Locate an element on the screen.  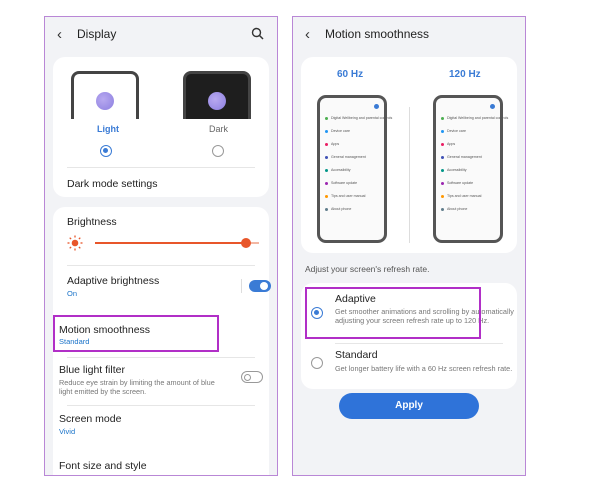
light-theme-label: Light is located at coordinates (108, 129).